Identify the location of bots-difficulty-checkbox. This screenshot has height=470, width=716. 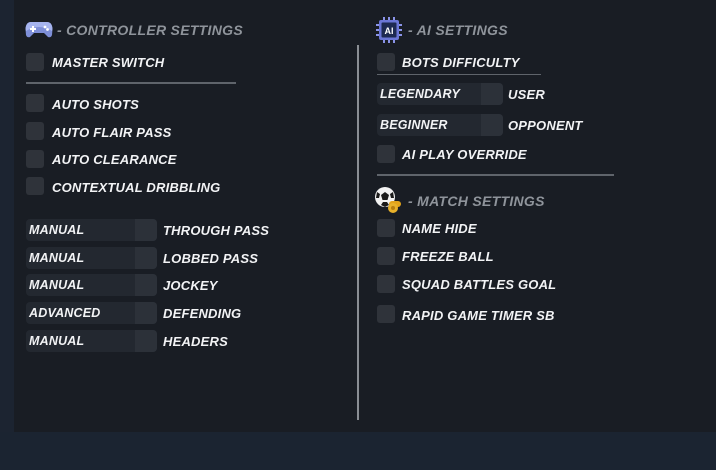
(386, 62).